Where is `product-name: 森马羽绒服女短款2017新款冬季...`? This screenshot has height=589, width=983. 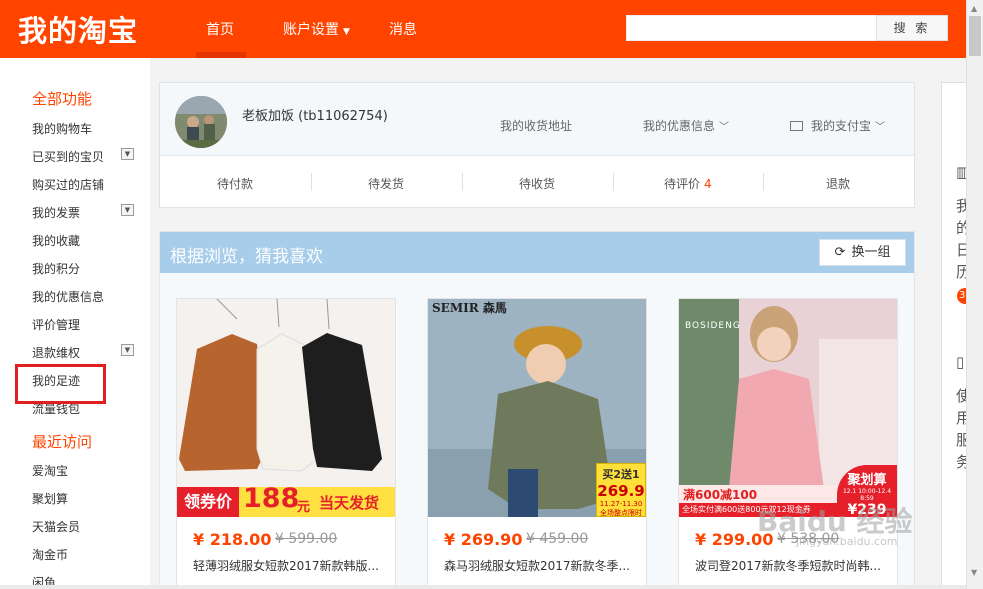
product-name: 森马羽绒服女短款2017新款冬季... is located at coordinates (539, 565).